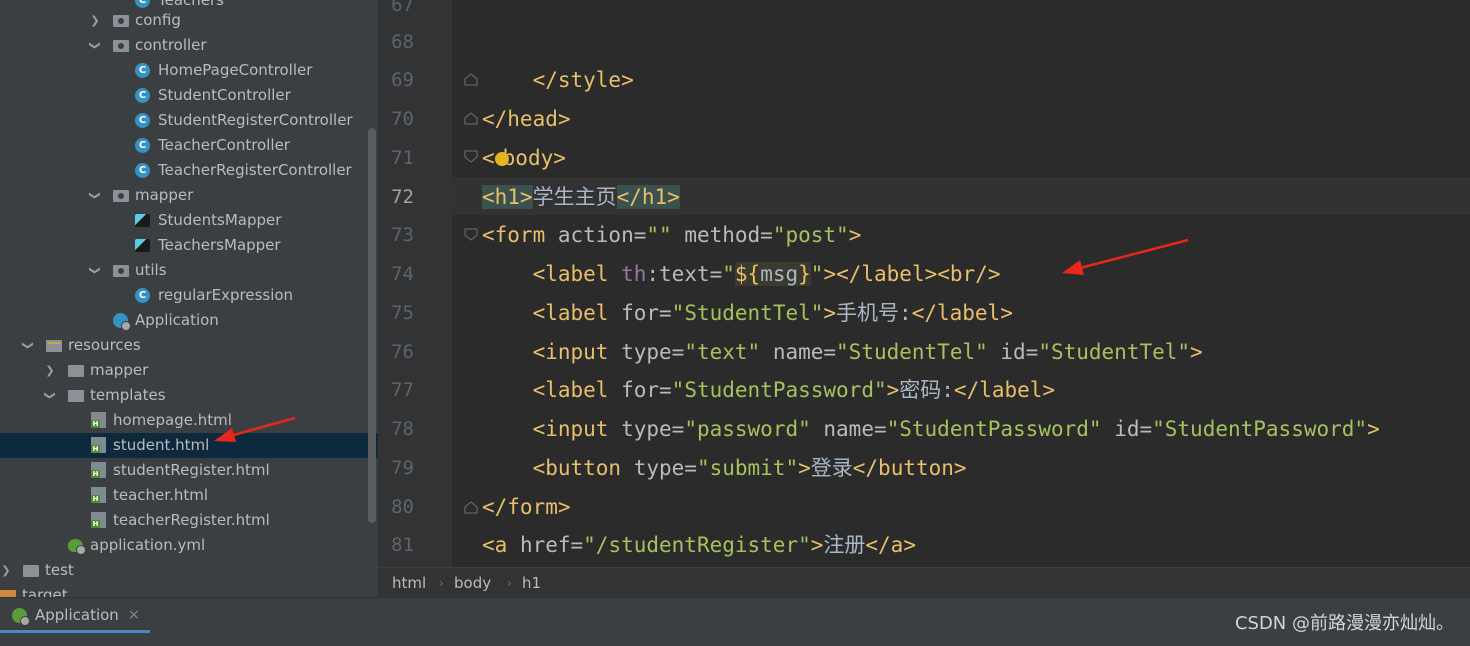  I want to click on resources-folder-icon, so click(54, 346).